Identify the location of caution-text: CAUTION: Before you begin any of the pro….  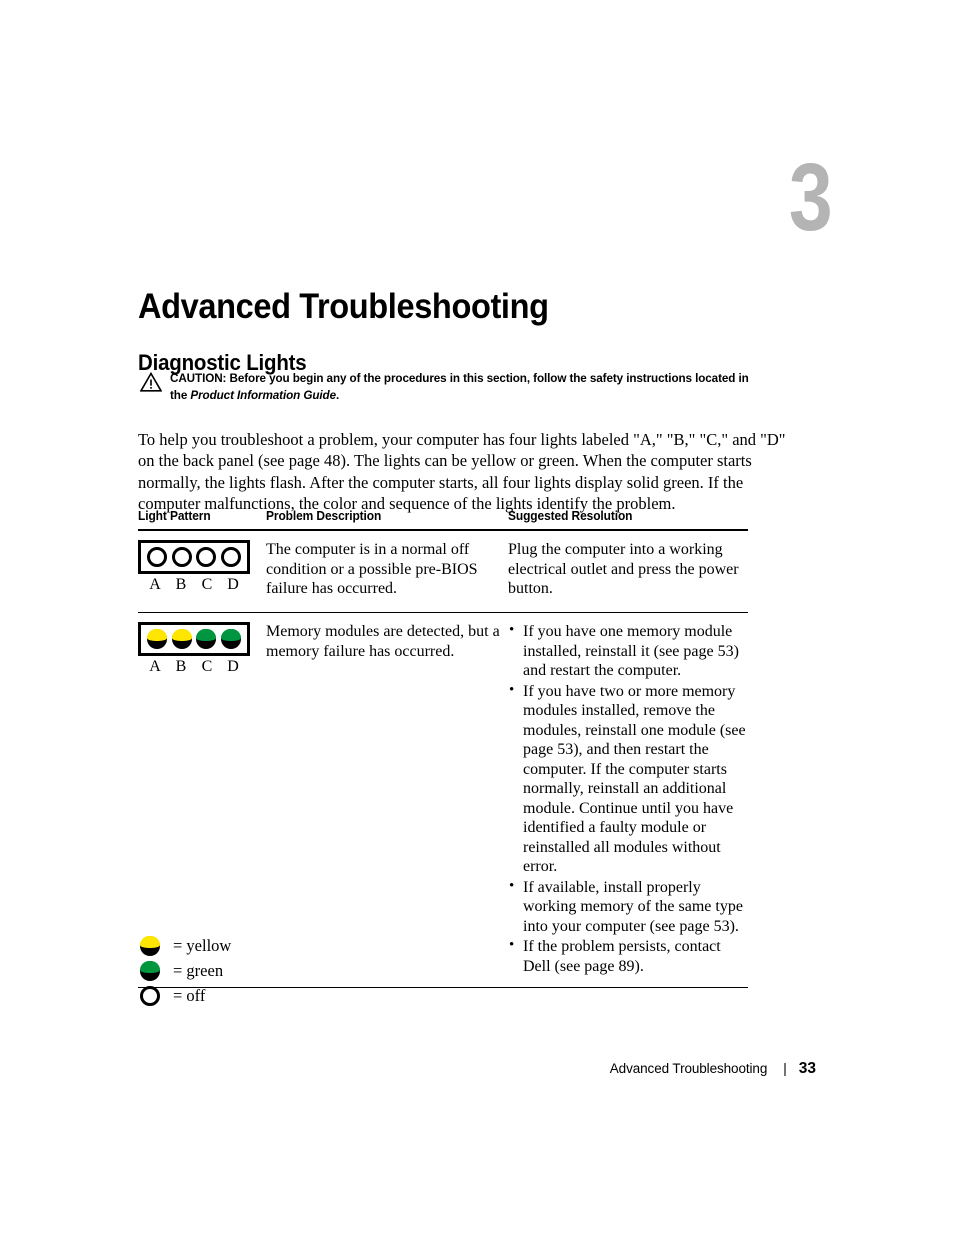
(469, 387).